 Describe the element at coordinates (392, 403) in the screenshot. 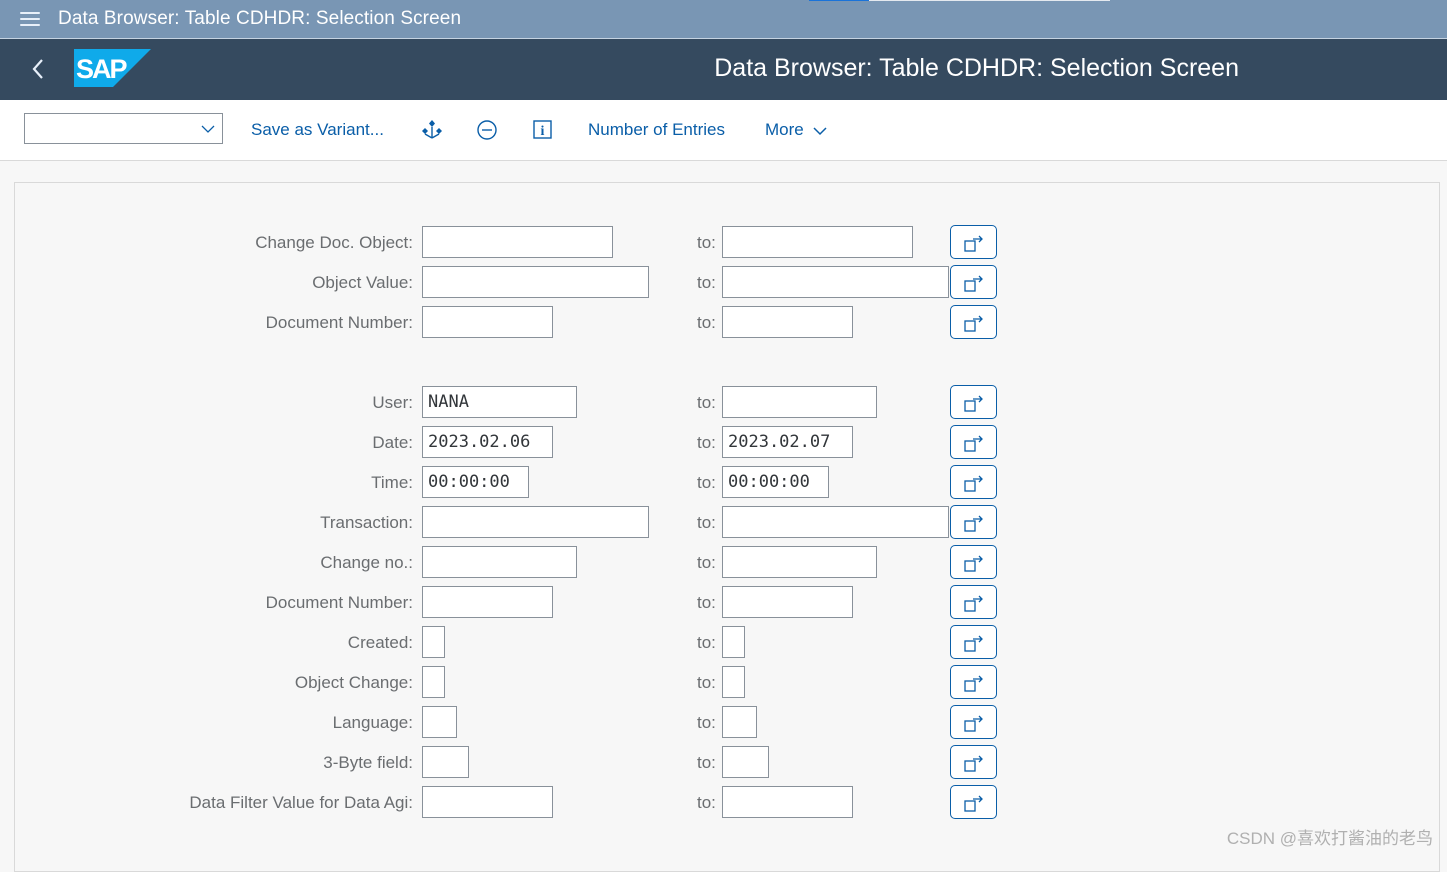

I see `user-label: User:` at that location.